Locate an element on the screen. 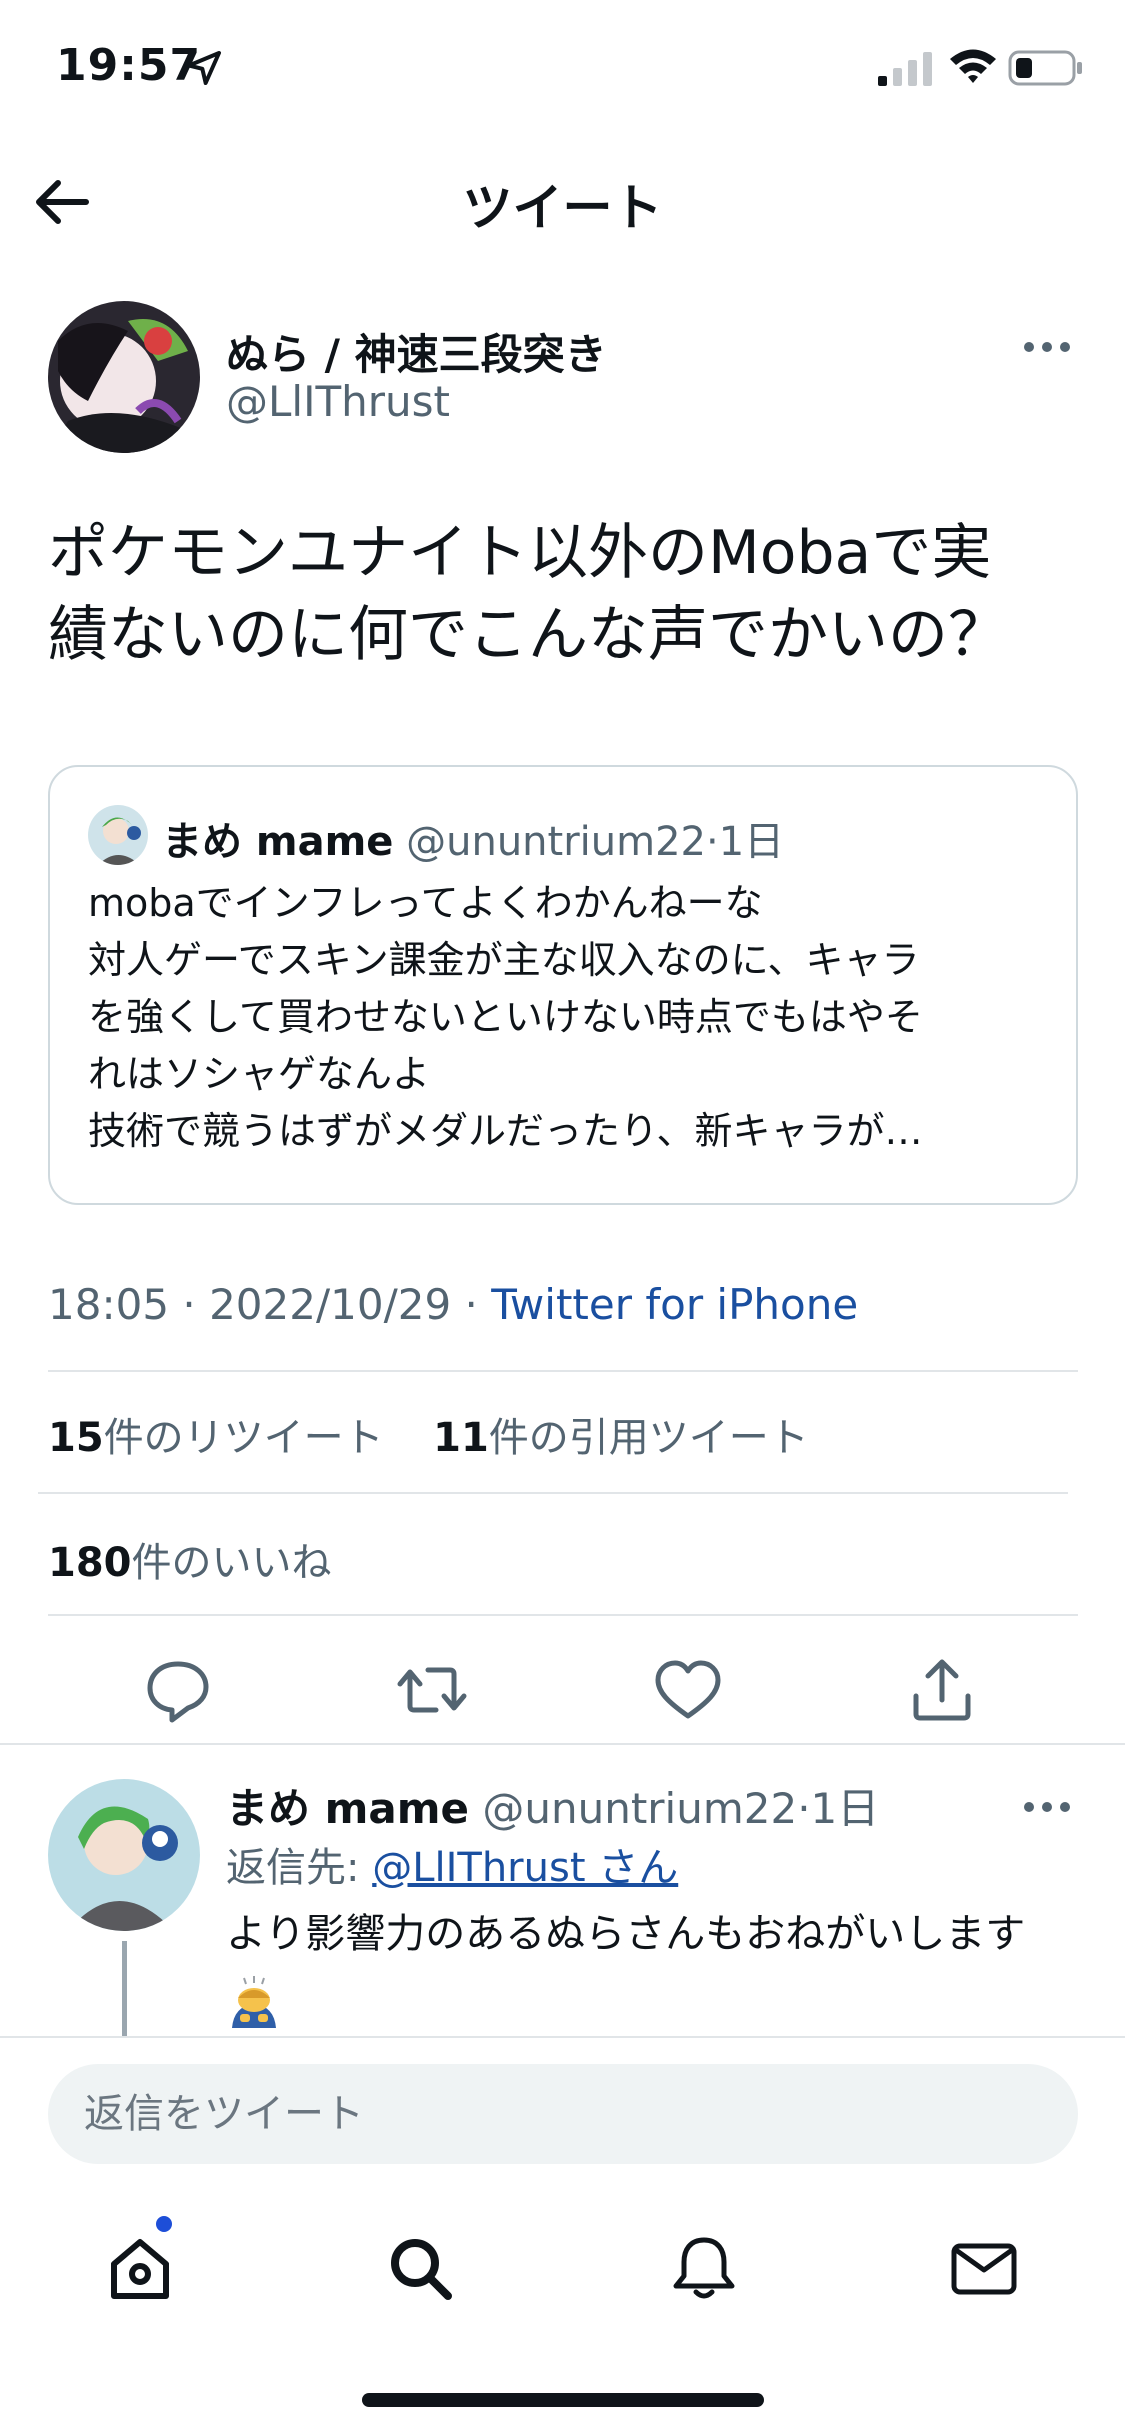 This screenshot has height=2436, width=1125. status-time: 19:57 is located at coordinates (129, 65).